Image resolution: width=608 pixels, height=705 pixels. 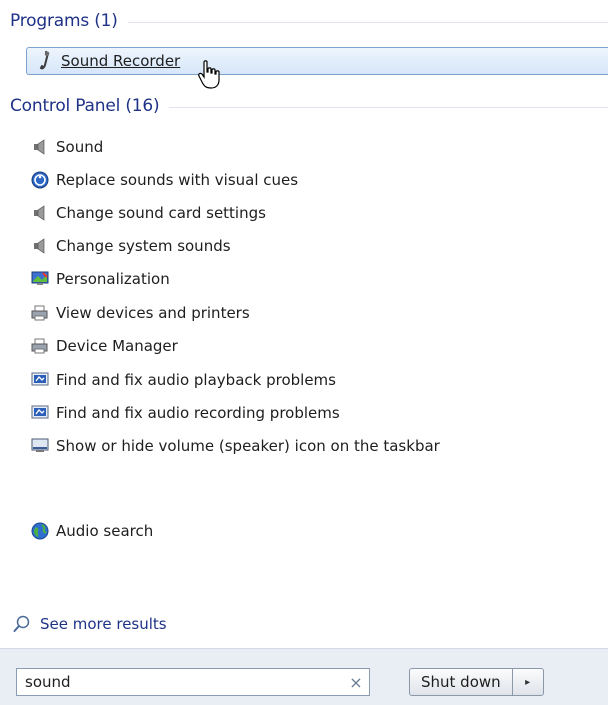 I want to click on shutdown-group: Shut down ▸, so click(x=476, y=682).